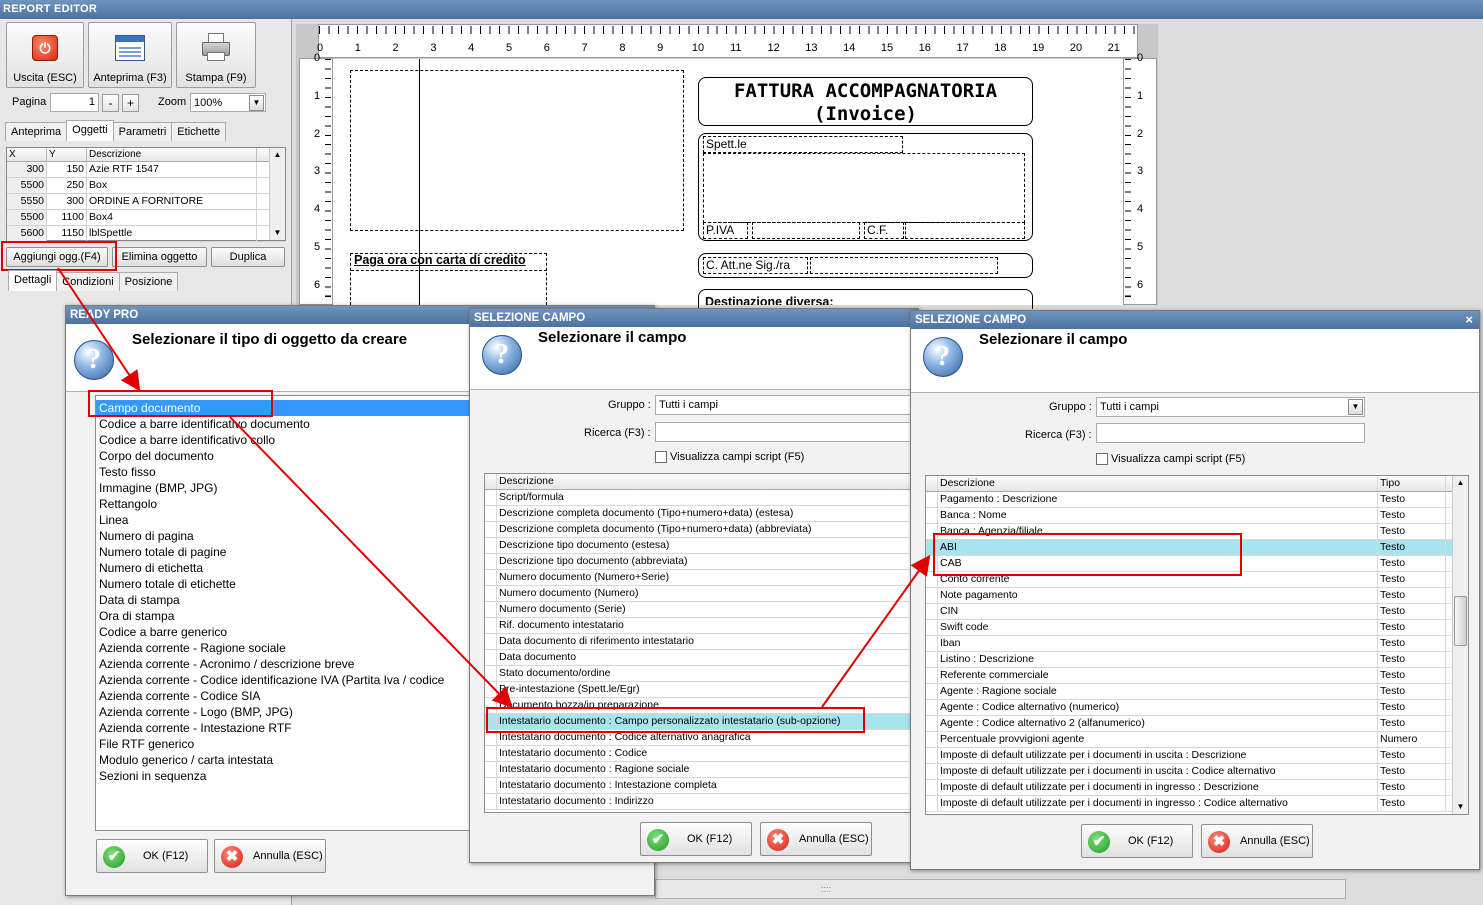 This screenshot has width=1483, height=905. I want to click on arrow-list-to-field, so click(371, 562).